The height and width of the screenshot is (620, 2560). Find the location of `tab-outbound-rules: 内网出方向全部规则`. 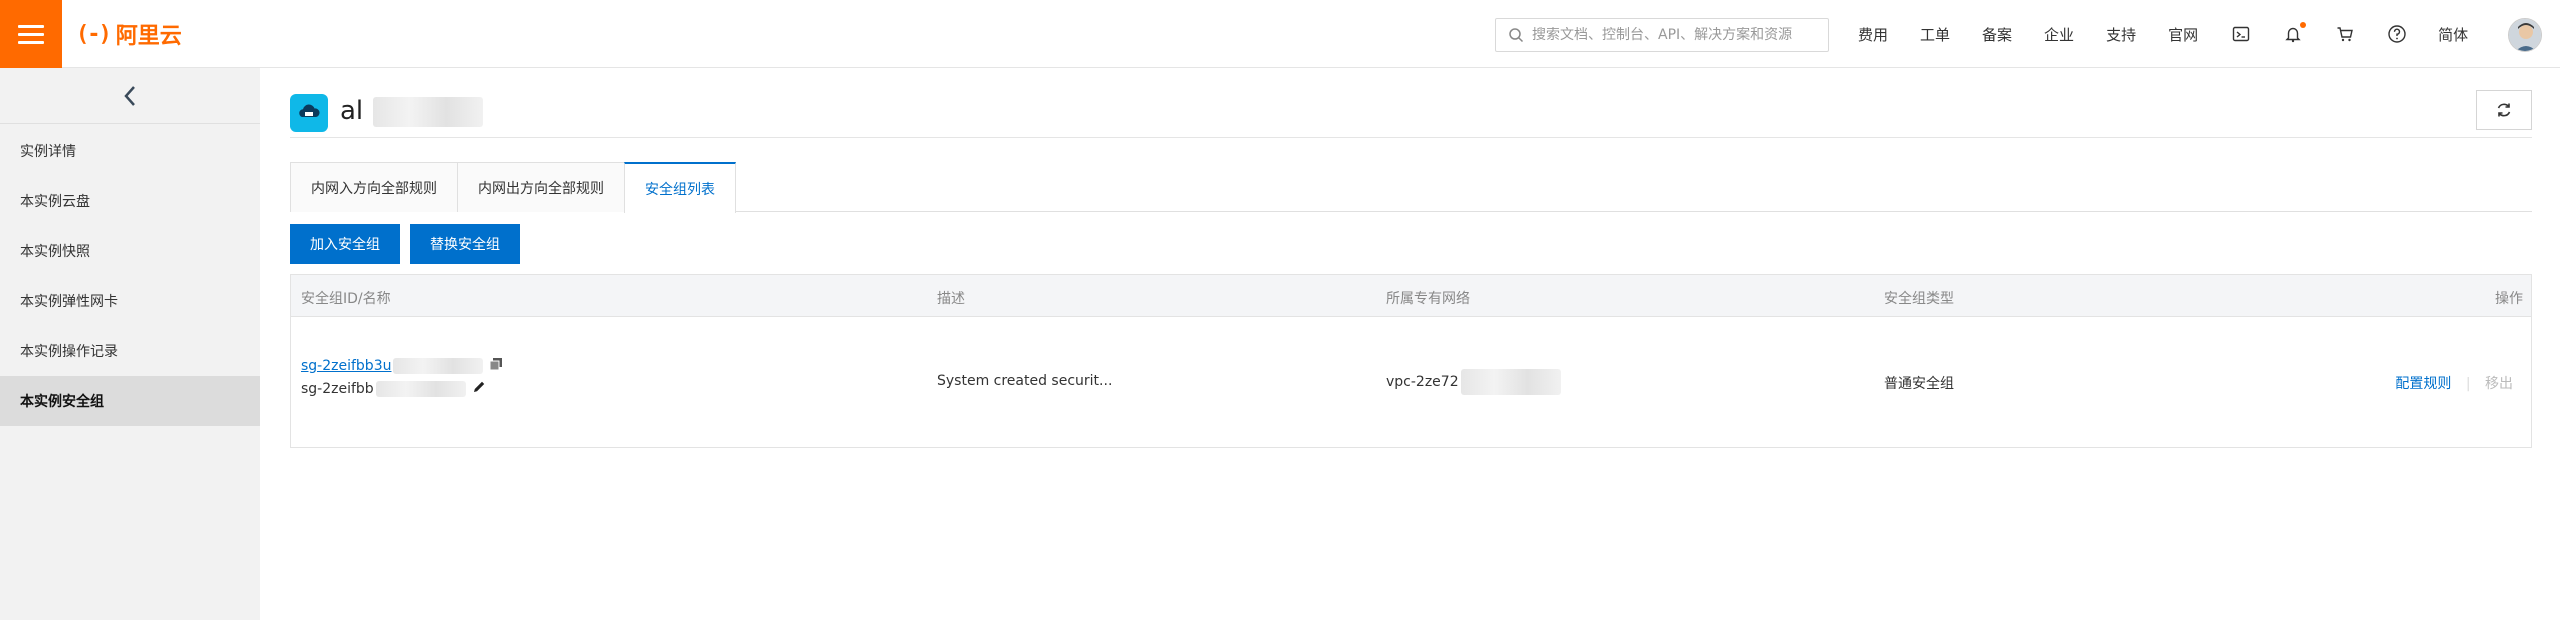

tab-outbound-rules: 内网出方向全部规则 is located at coordinates (541, 187).